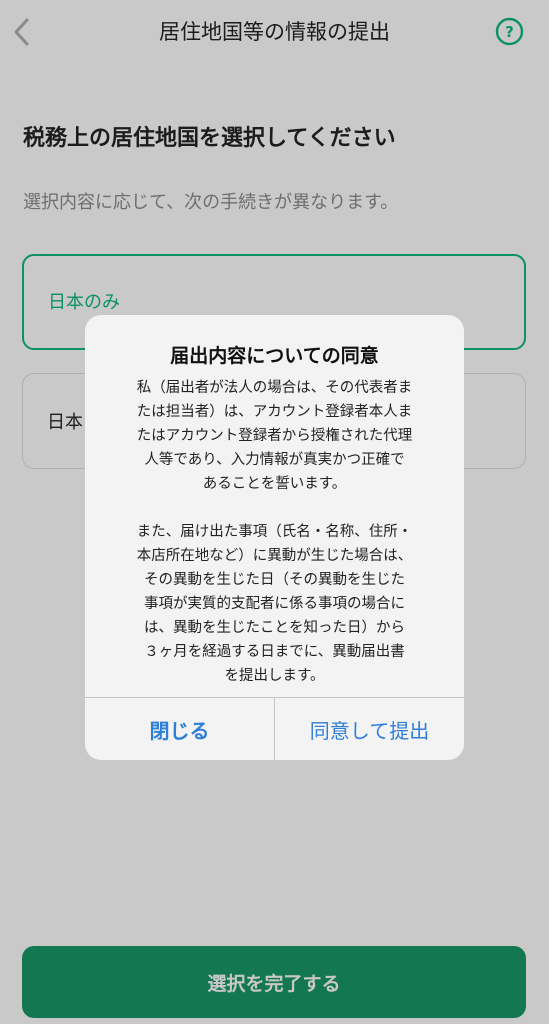  Describe the element at coordinates (369, 729) in the screenshot. I see `agree-and-submit-button: 同意して提出` at that location.